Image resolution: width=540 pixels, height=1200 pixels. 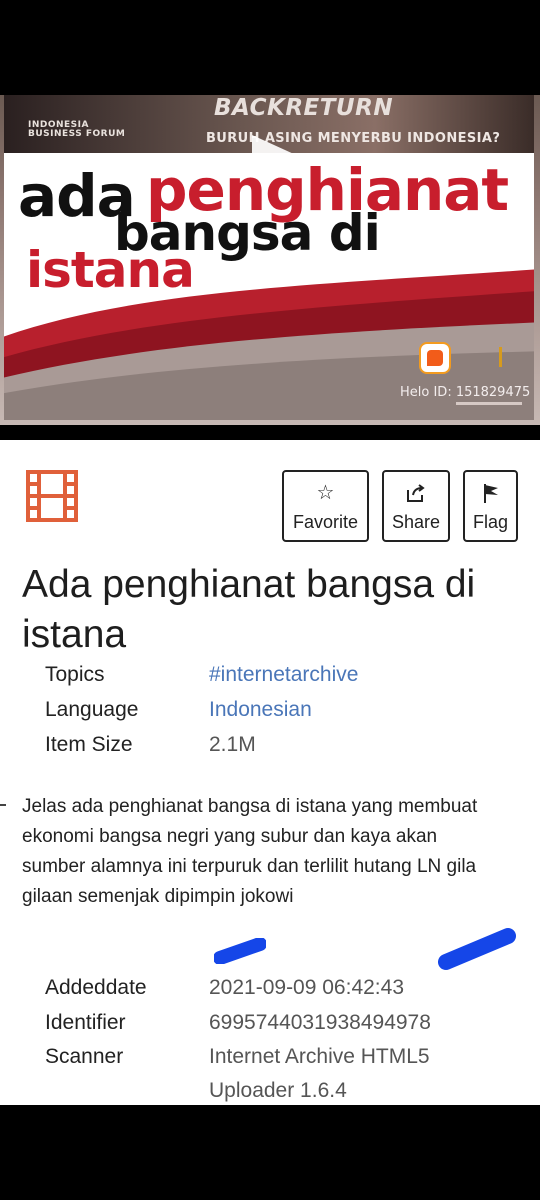 I want to click on scanner-value: Internet Archive HTML5 Uploader 1.6.4, so click(x=319, y=1073).